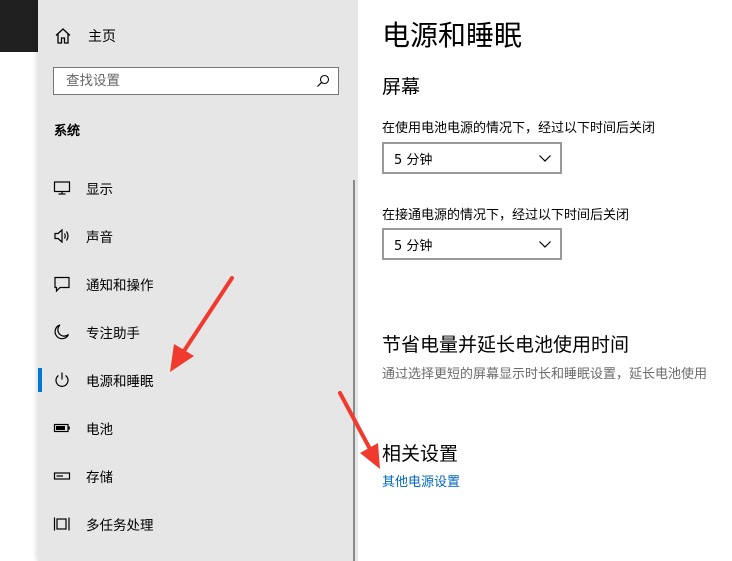 This screenshot has height=561, width=732. Describe the element at coordinates (61, 524) in the screenshot. I see `multitask-icon` at that location.